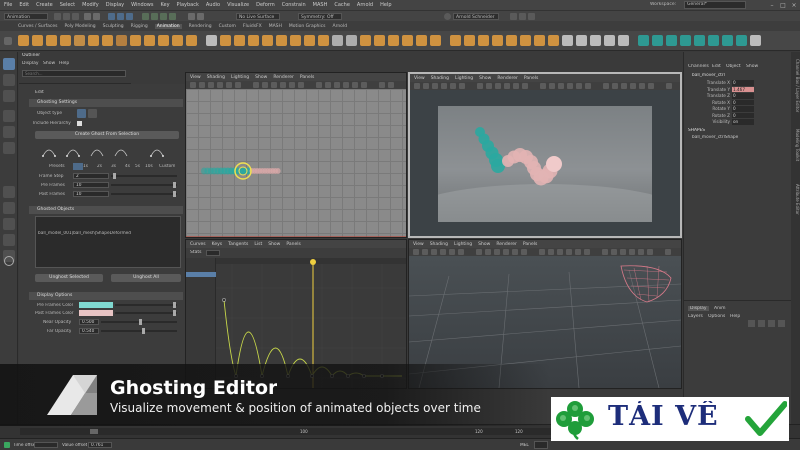  What do you see at coordinates (139, 331) in the screenshot?
I see `far-opacity-slider` at bounding box center [139, 331].